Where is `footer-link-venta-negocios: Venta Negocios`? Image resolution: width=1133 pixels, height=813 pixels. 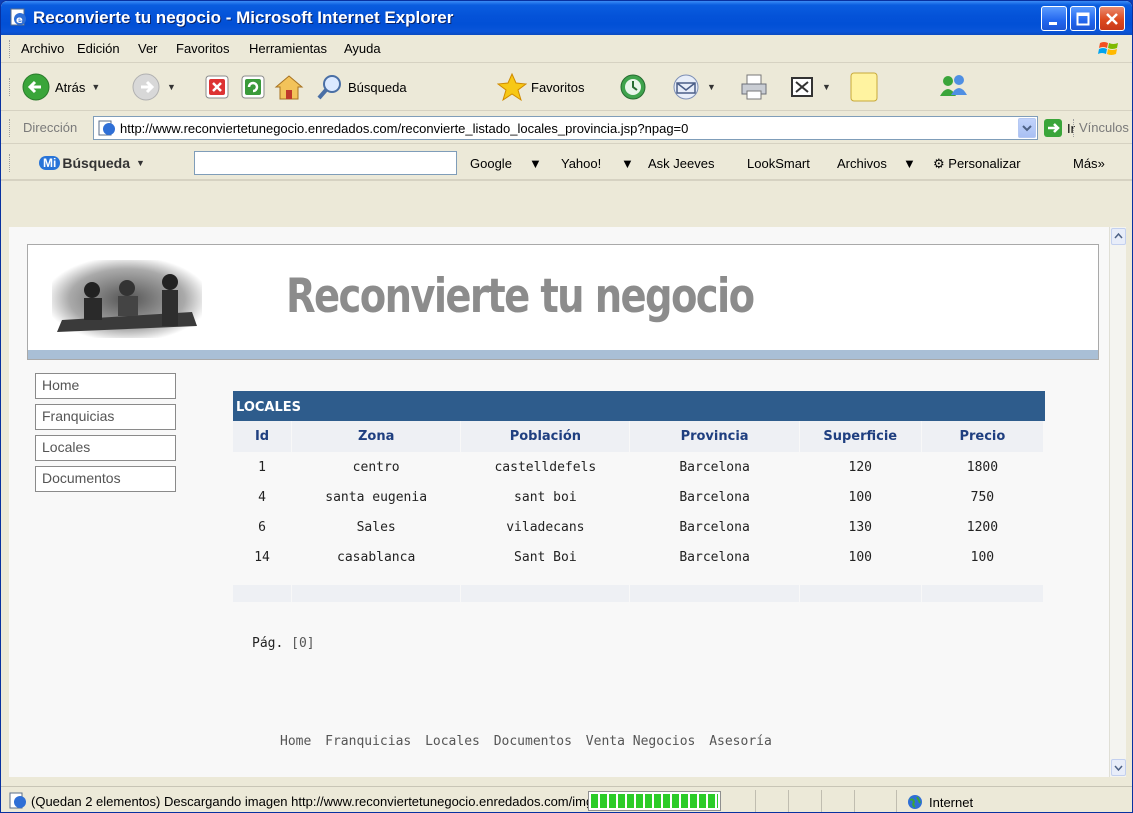
footer-link-venta-negocios: Venta Negocios is located at coordinates (641, 741).